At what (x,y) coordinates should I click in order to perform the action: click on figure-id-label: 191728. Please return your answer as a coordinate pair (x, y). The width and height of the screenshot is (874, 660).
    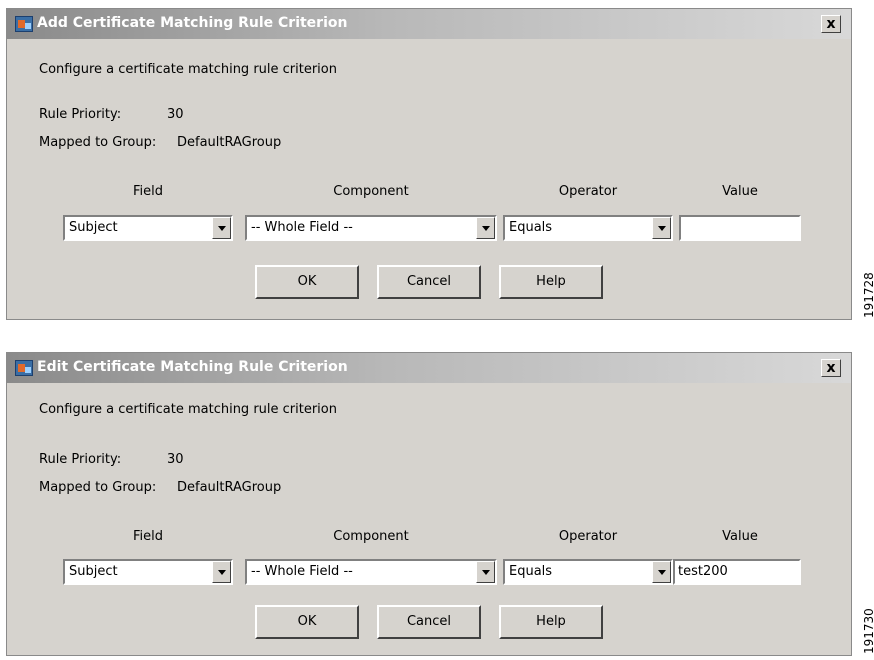
    Looking at the image, I should click on (868, 295).